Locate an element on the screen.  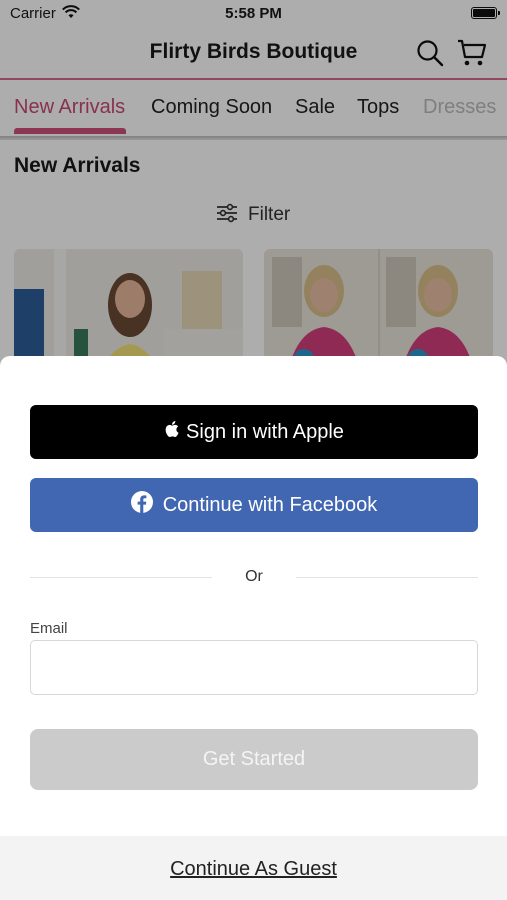
email-label: Email is located at coordinates (49, 628).